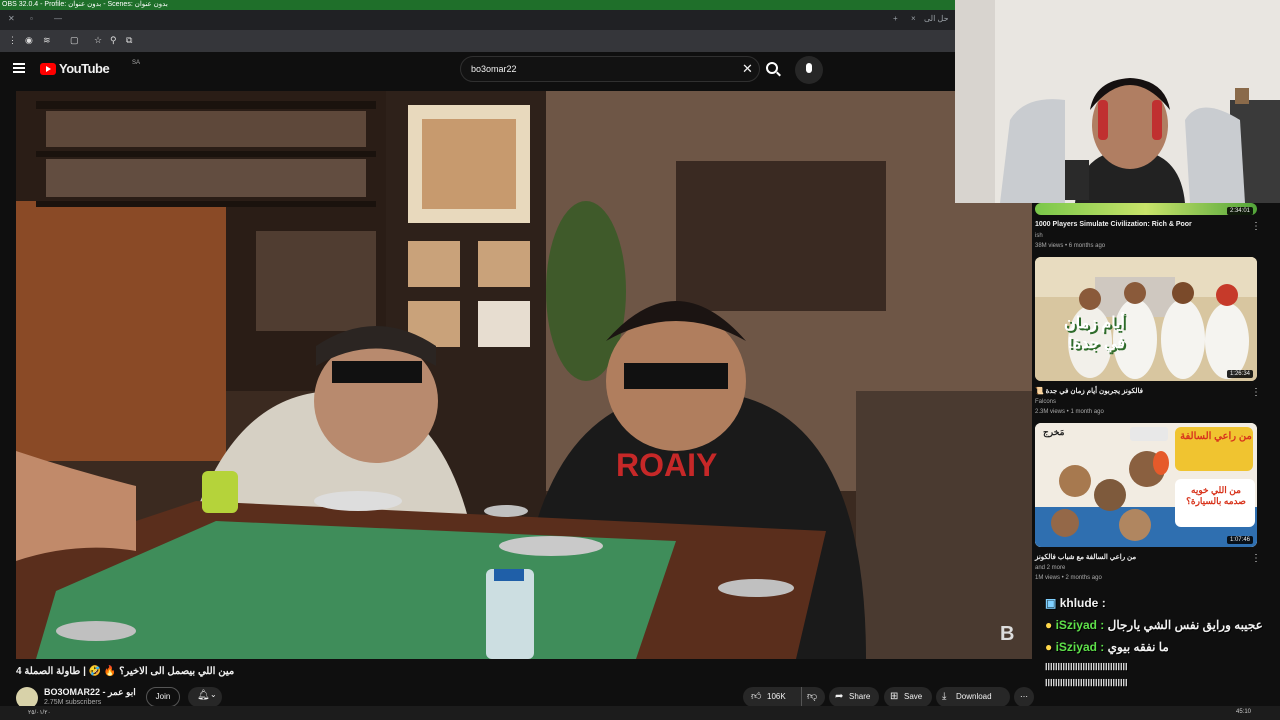 The image size is (1280, 720). What do you see at coordinates (136, 63) in the screenshot?
I see `logo-country: SA` at bounding box center [136, 63].